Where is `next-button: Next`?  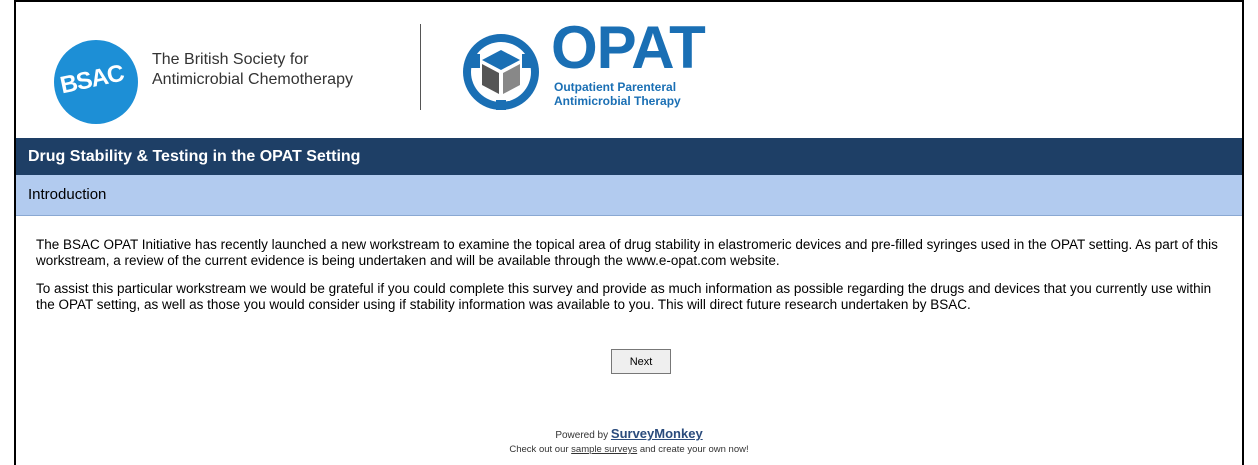 next-button: Next is located at coordinates (641, 361).